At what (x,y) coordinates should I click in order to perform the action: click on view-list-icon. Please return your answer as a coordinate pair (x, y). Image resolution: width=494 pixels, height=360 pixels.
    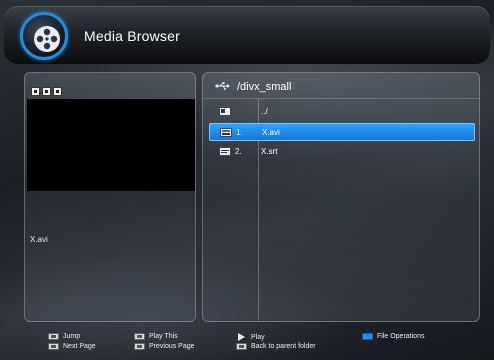
    Looking at the image, I should click on (46, 91).